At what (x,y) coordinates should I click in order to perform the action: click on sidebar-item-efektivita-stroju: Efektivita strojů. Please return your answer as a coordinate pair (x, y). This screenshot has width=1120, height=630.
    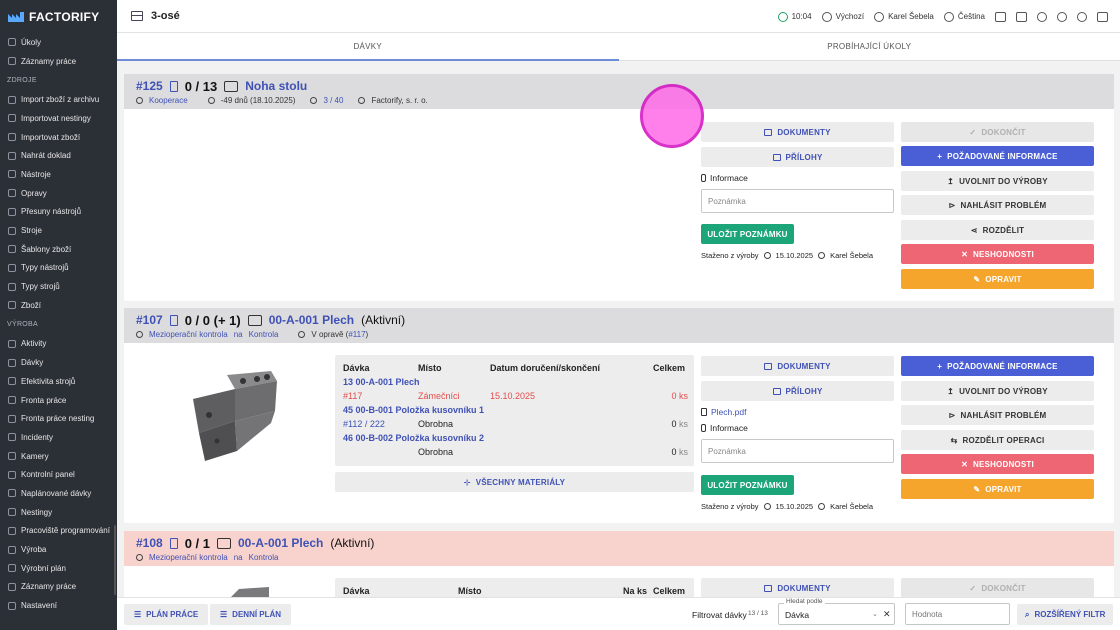
    Looking at the image, I should click on (58, 381).